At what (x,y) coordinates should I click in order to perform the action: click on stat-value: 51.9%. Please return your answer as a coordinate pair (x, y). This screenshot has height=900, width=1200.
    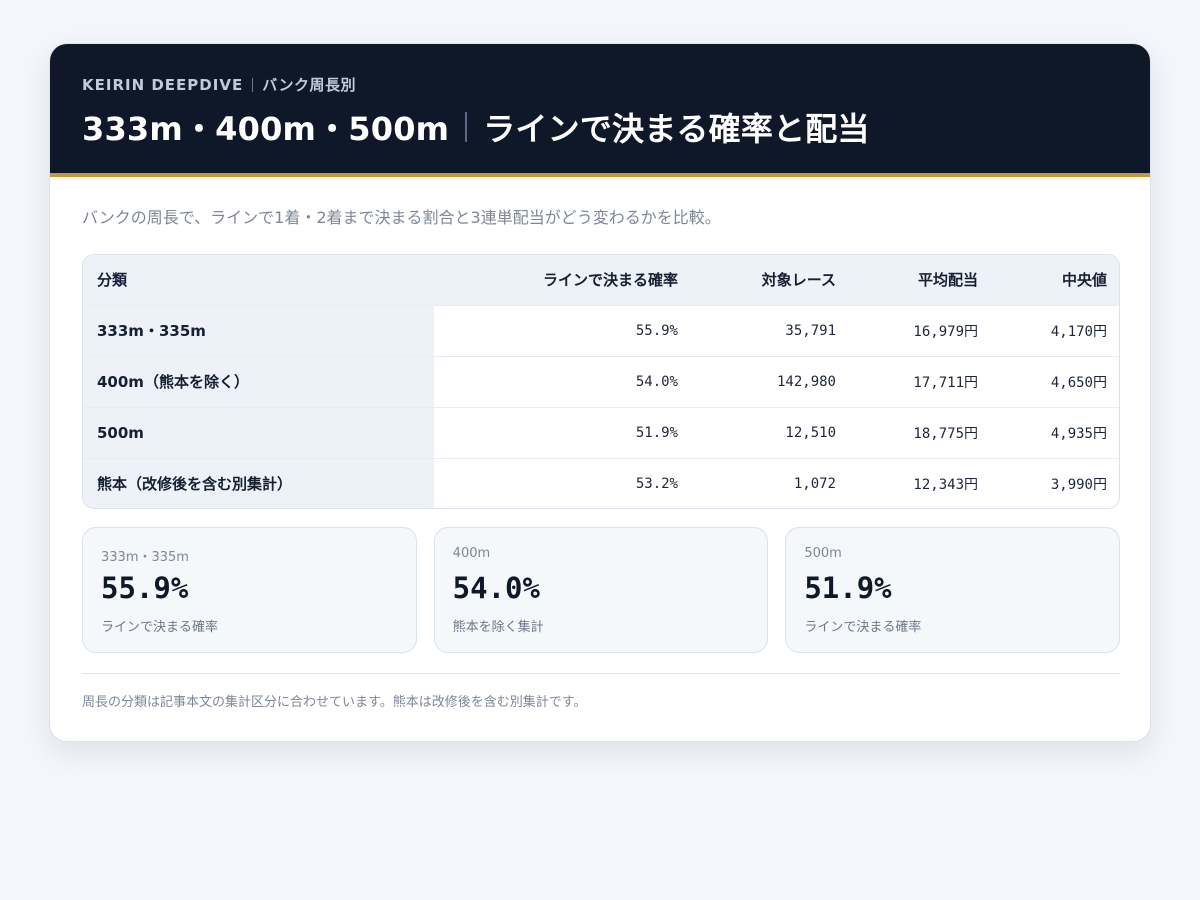
    Looking at the image, I should click on (848, 588).